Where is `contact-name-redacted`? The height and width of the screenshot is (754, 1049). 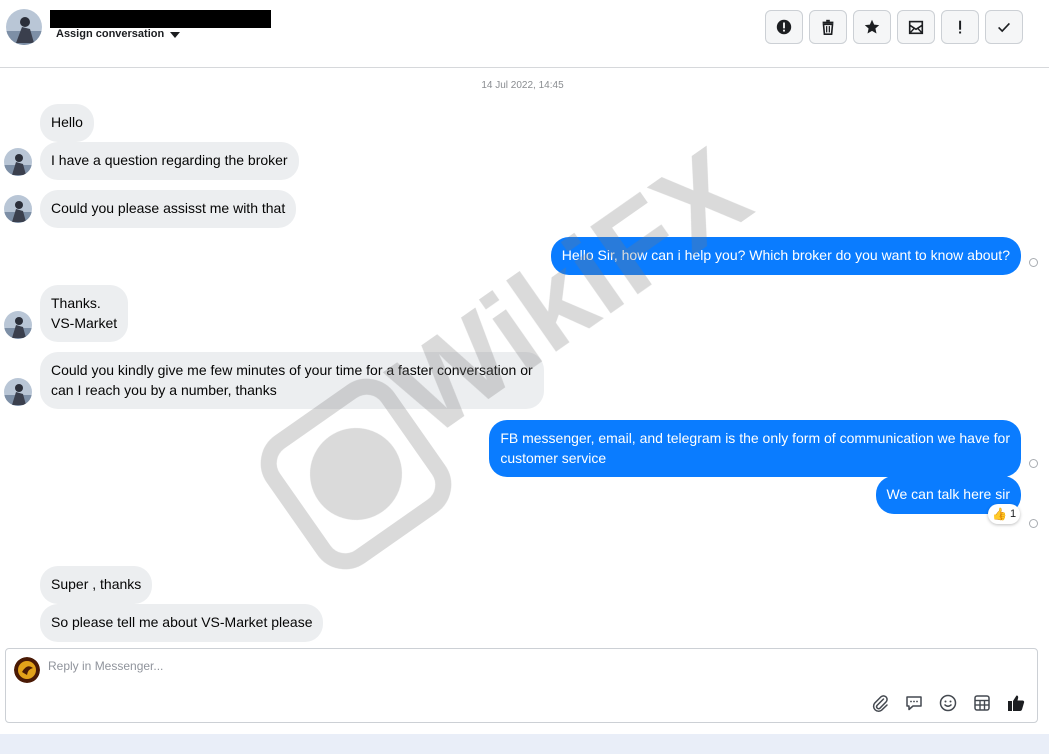
contact-name-redacted is located at coordinates (160, 19).